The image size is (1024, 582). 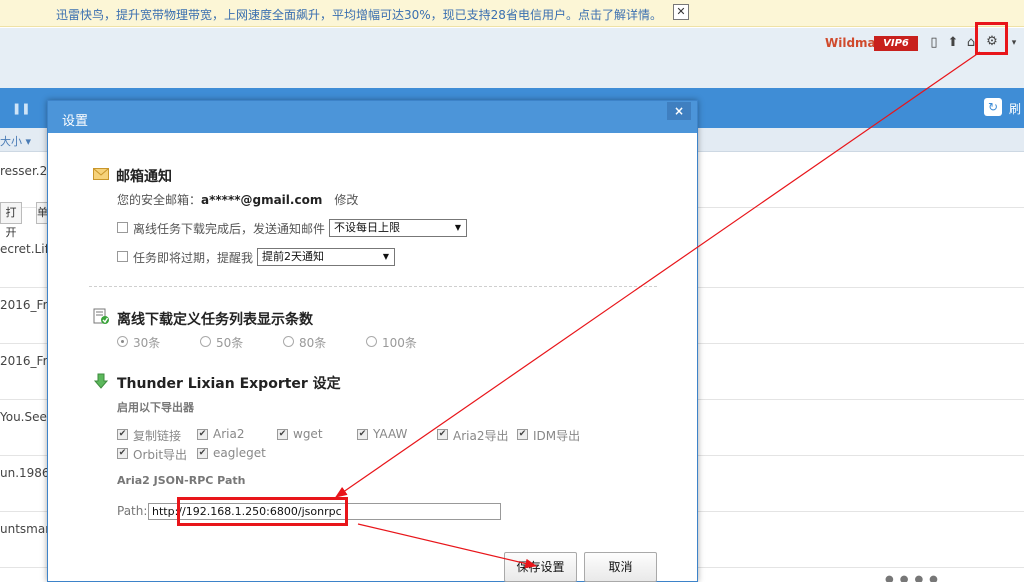 What do you see at coordinates (229, 434) in the screenshot?
I see `exporter-aria2-label: Aria2` at bounding box center [229, 434].